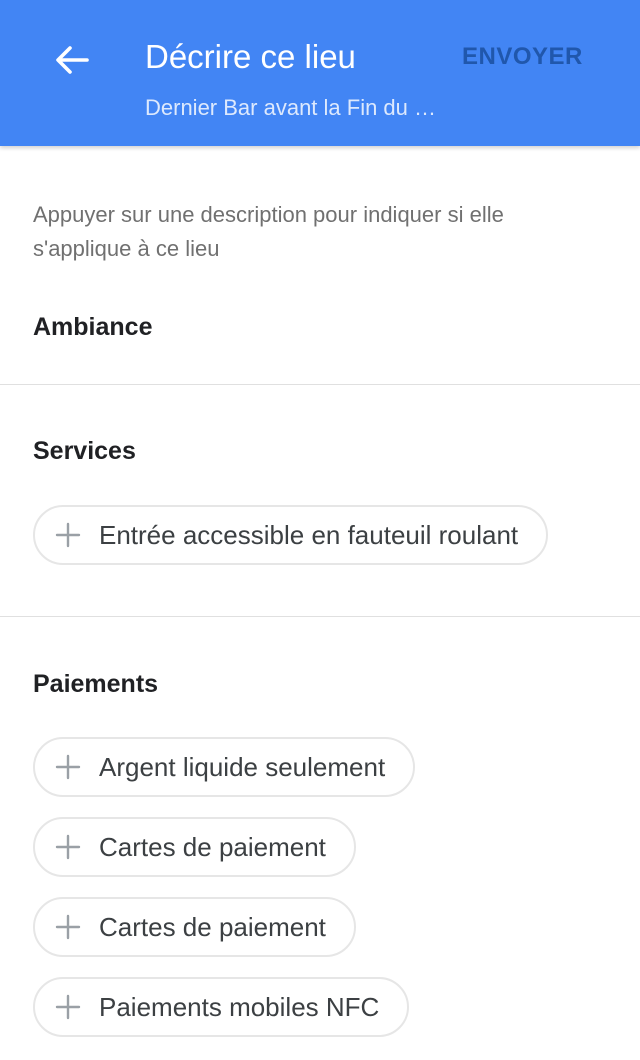 Image resolution: width=640 pixels, height=1060 pixels. I want to click on chip-label: Paiements mobiles NFC, so click(239, 1006).